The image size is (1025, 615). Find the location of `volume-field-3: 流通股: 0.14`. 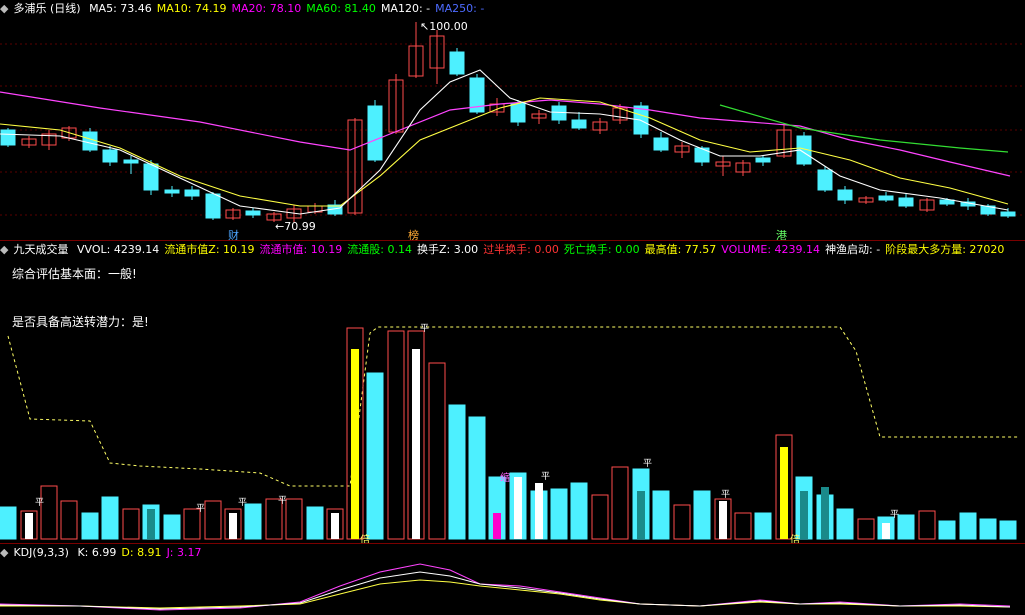

volume-field-3: 流通股: 0.14 is located at coordinates (379, 249).